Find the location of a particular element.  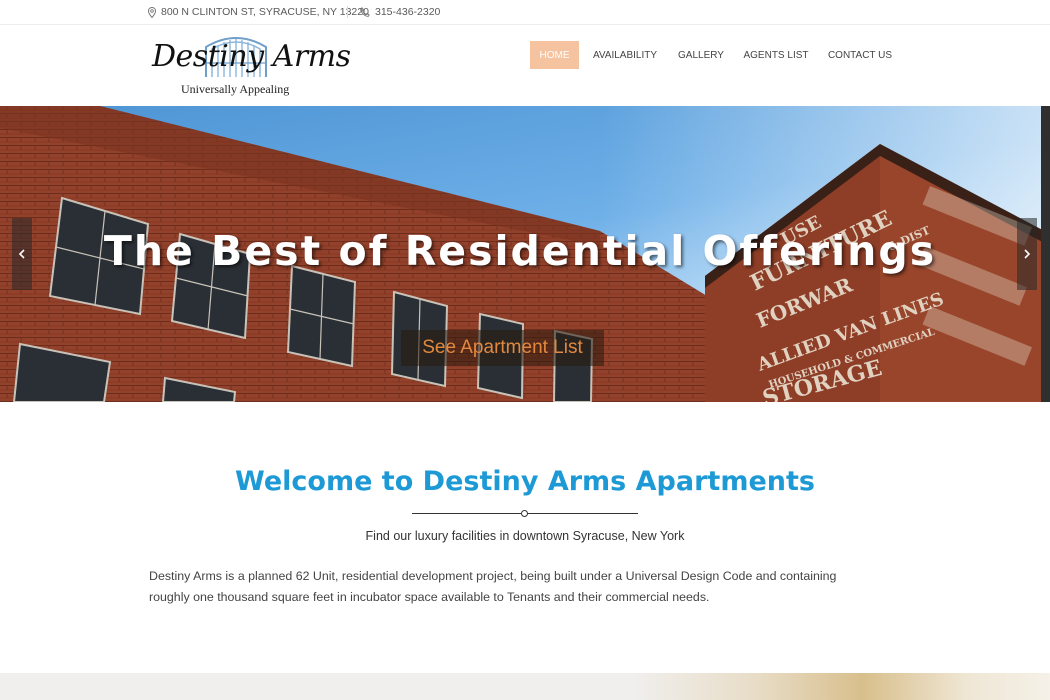

chevron-left-icon is located at coordinates (21, 254).